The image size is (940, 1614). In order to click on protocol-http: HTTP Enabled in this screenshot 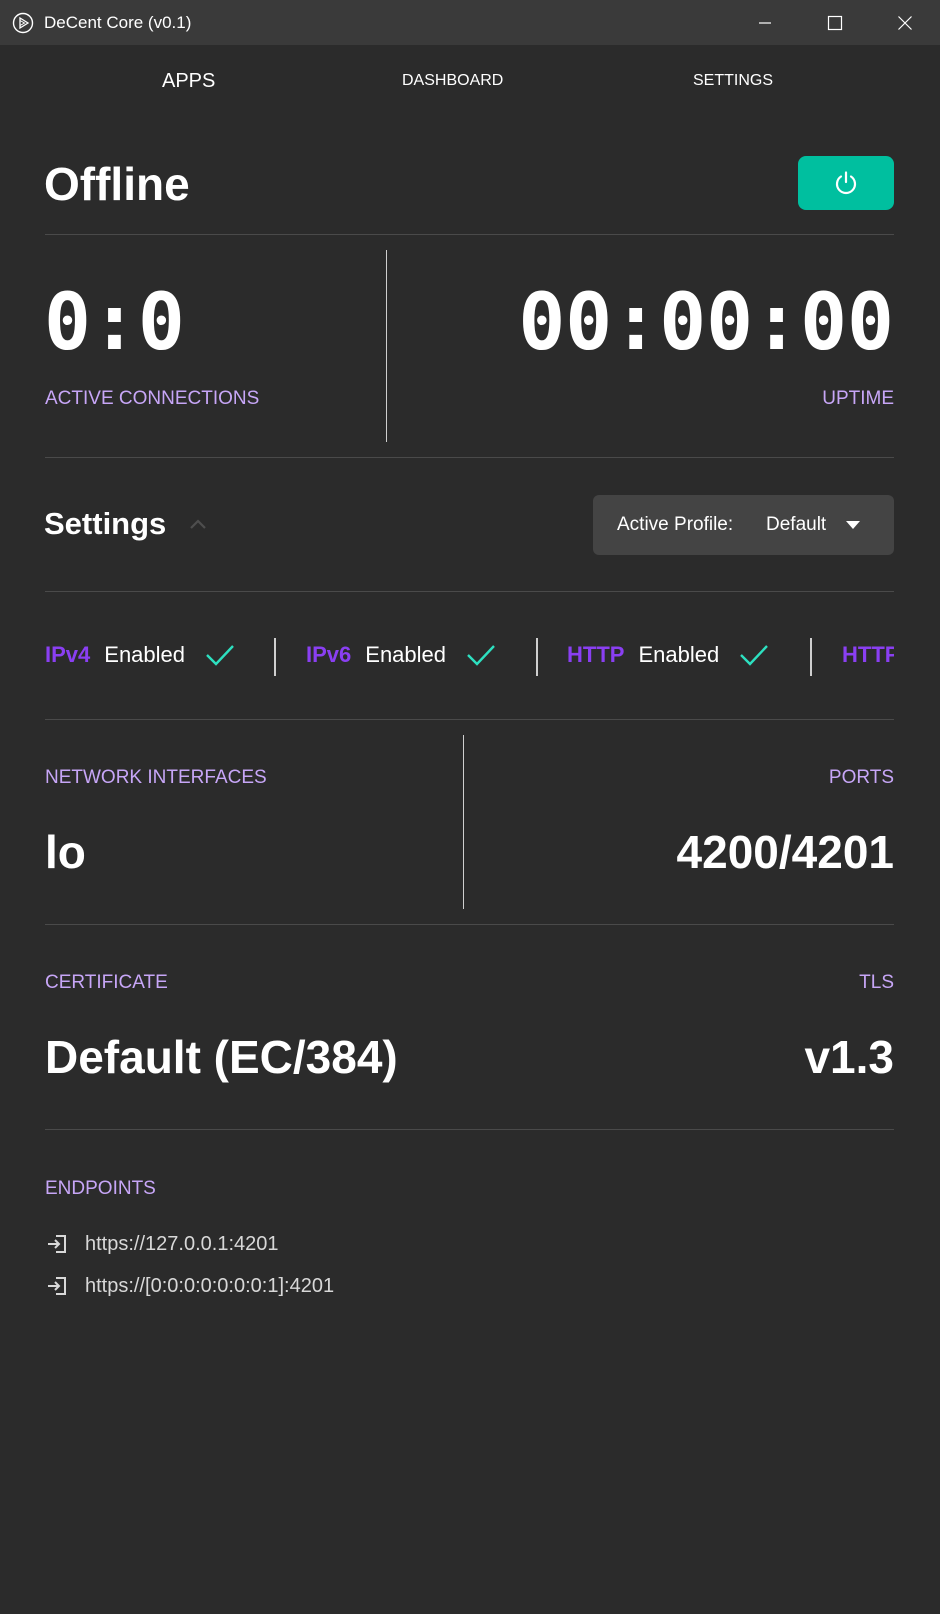, I will do `click(668, 655)`.